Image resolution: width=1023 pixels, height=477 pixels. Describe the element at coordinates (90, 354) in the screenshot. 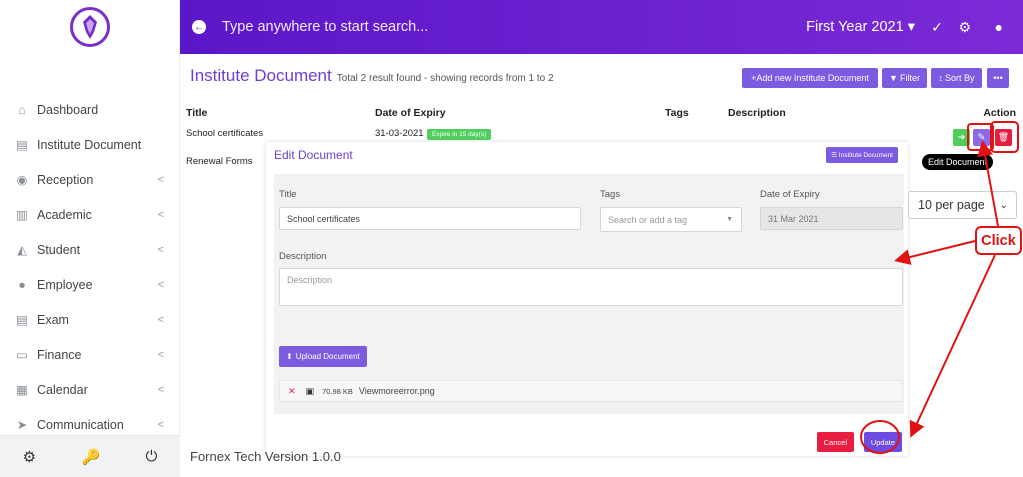

I see `sidebar-item-finance: ▭ Finance <` at that location.